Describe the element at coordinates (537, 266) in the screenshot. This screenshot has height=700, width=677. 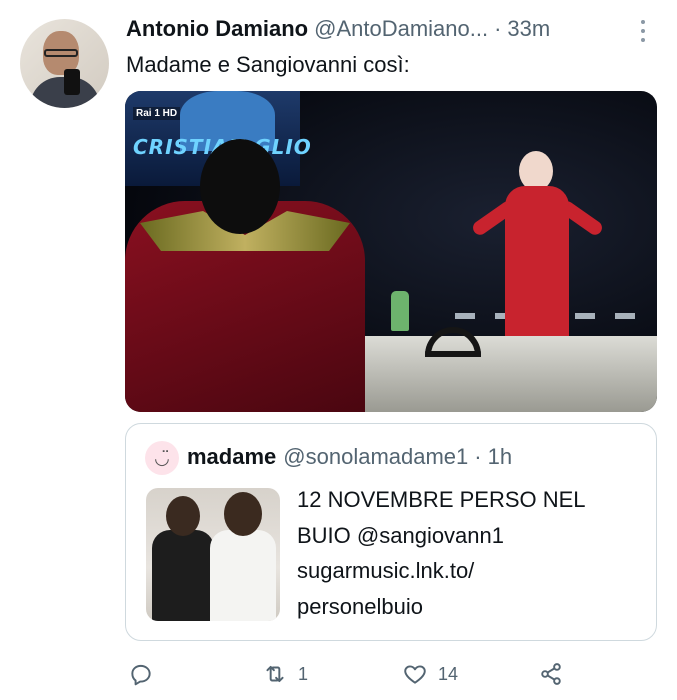
I see `performer-figure` at that location.